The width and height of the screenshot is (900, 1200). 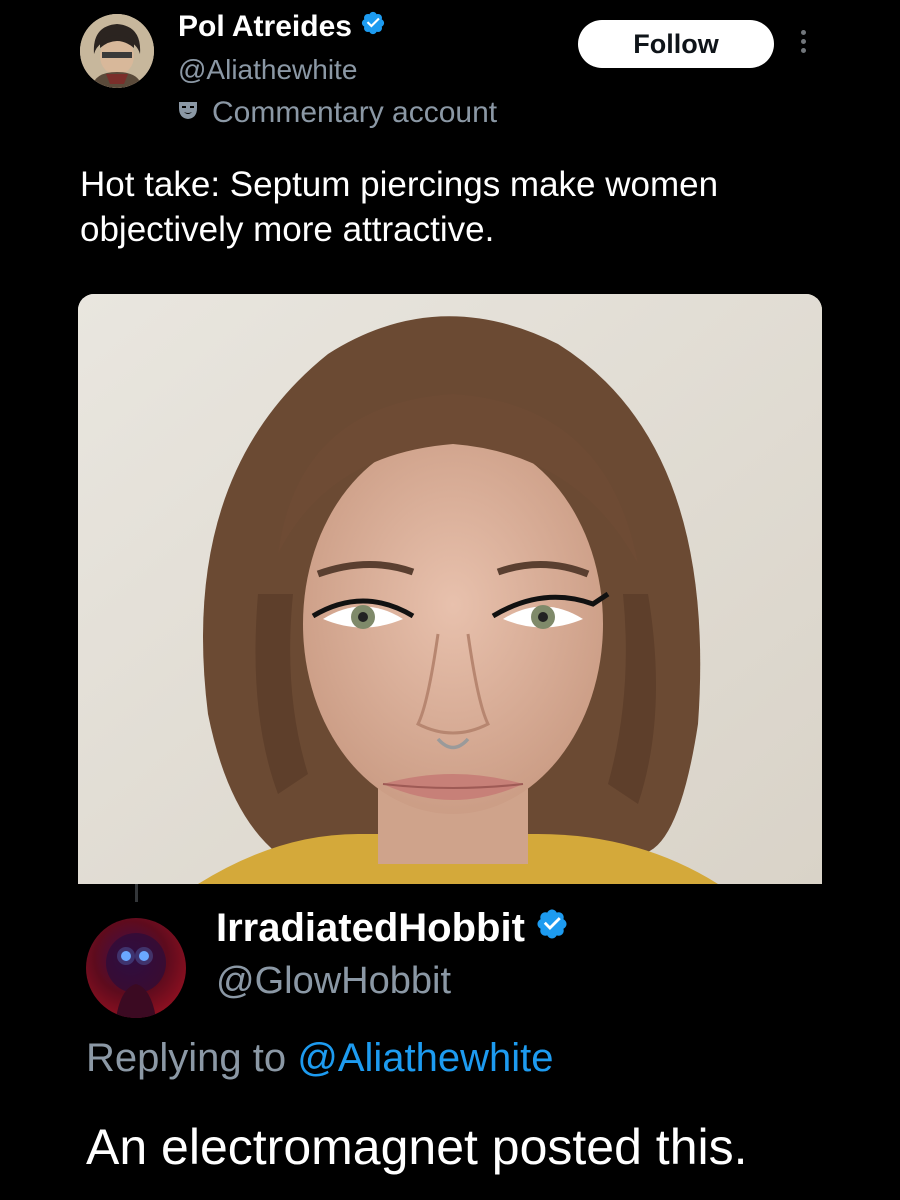 What do you see at coordinates (186, 1058) in the screenshot?
I see `replying-prefix: Replying to` at bounding box center [186, 1058].